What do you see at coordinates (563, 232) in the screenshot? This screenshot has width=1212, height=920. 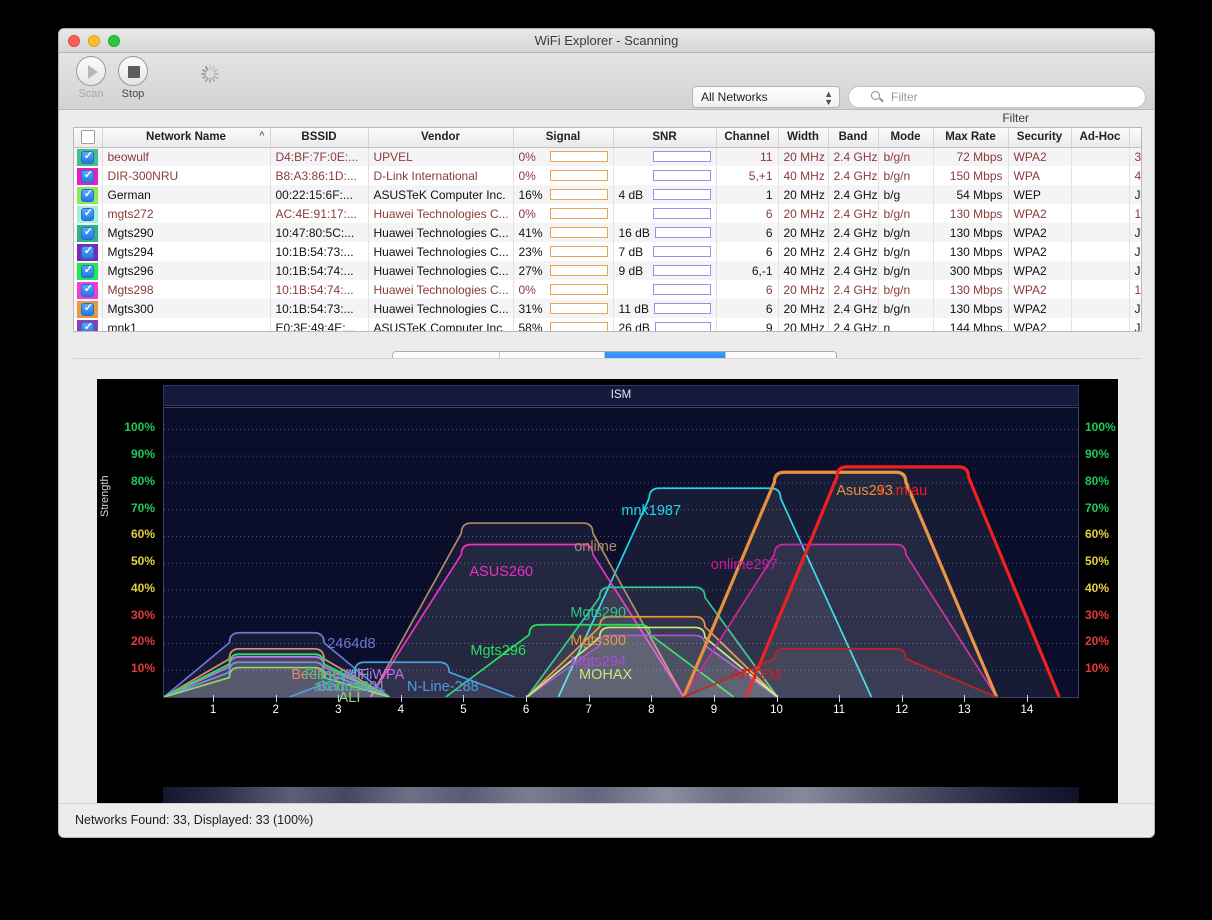 I see `cell-signal: 41%` at bounding box center [563, 232].